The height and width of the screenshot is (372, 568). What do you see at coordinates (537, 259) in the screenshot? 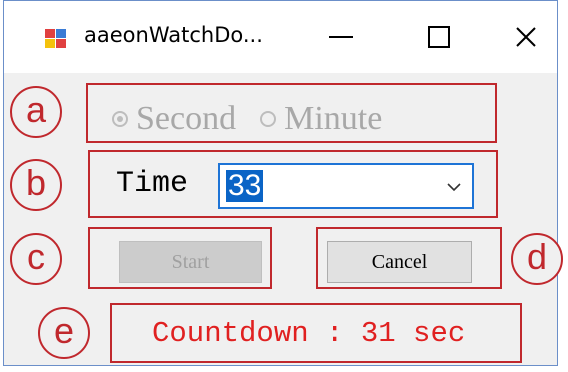
I see `annotation-label-d: d` at bounding box center [537, 259].